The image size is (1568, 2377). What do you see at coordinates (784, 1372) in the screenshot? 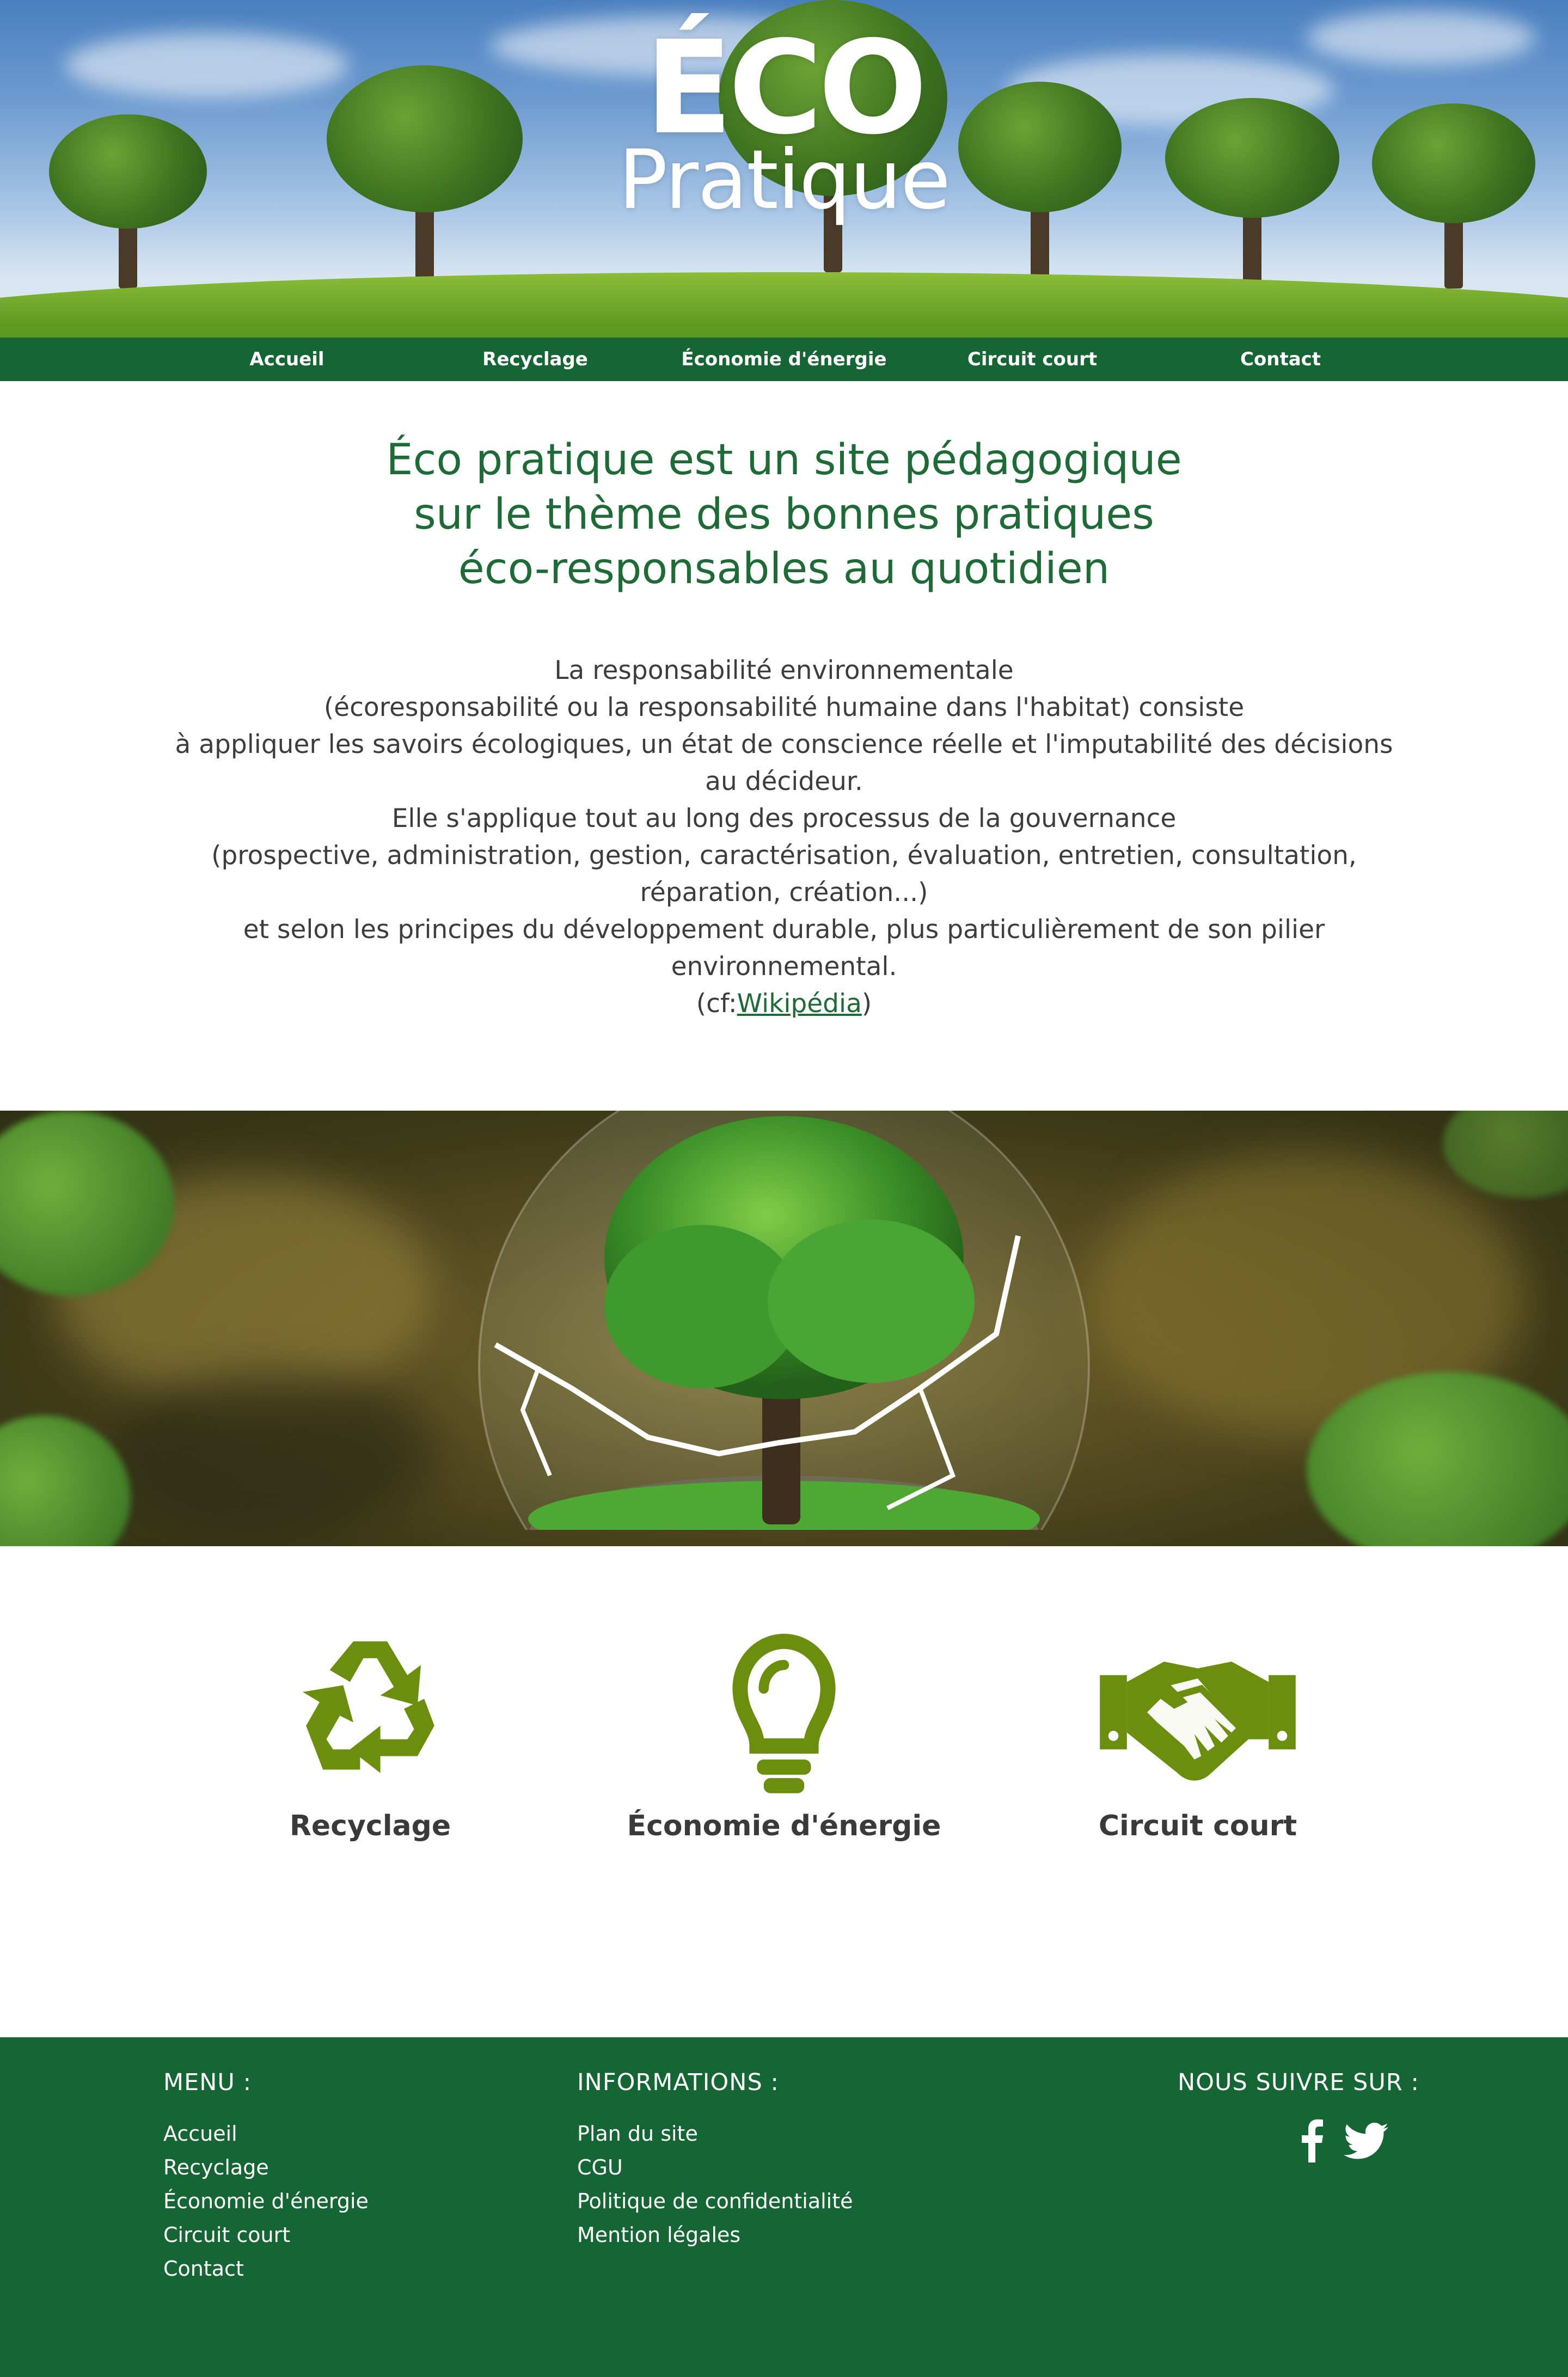
I see `glass-globe-tree-illustration` at bounding box center [784, 1372].